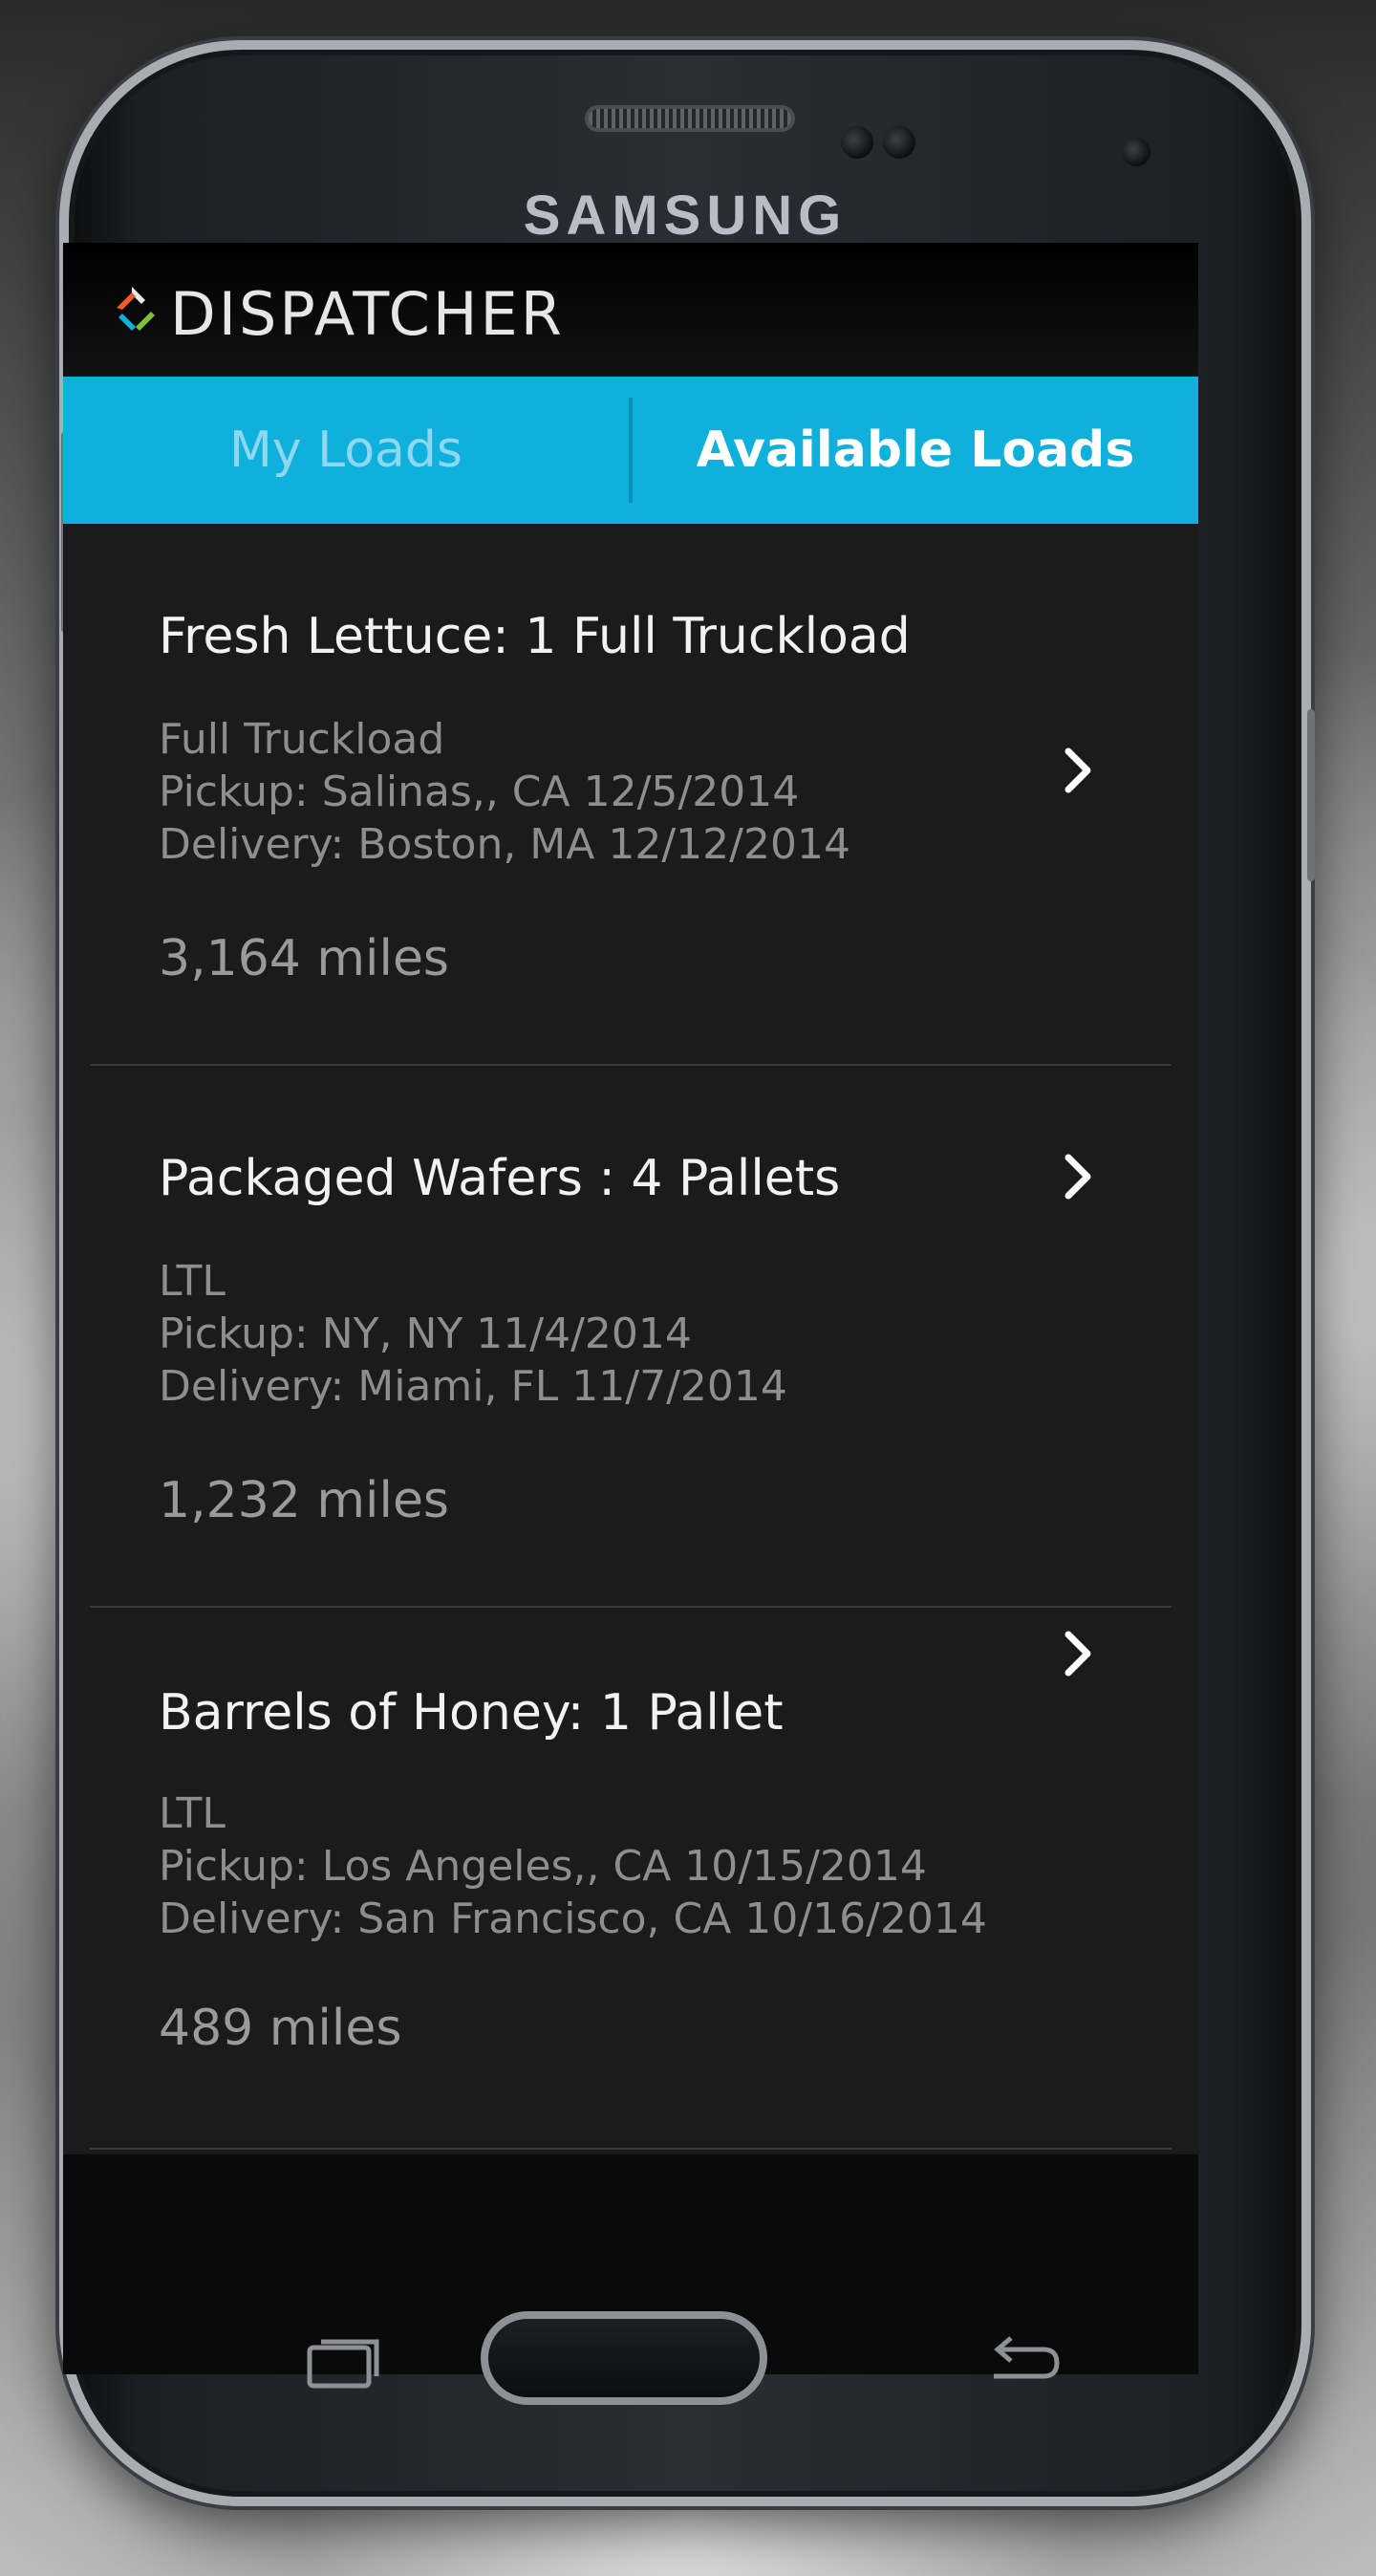  Describe the element at coordinates (1136, 152) in the screenshot. I see `front-camera` at that location.